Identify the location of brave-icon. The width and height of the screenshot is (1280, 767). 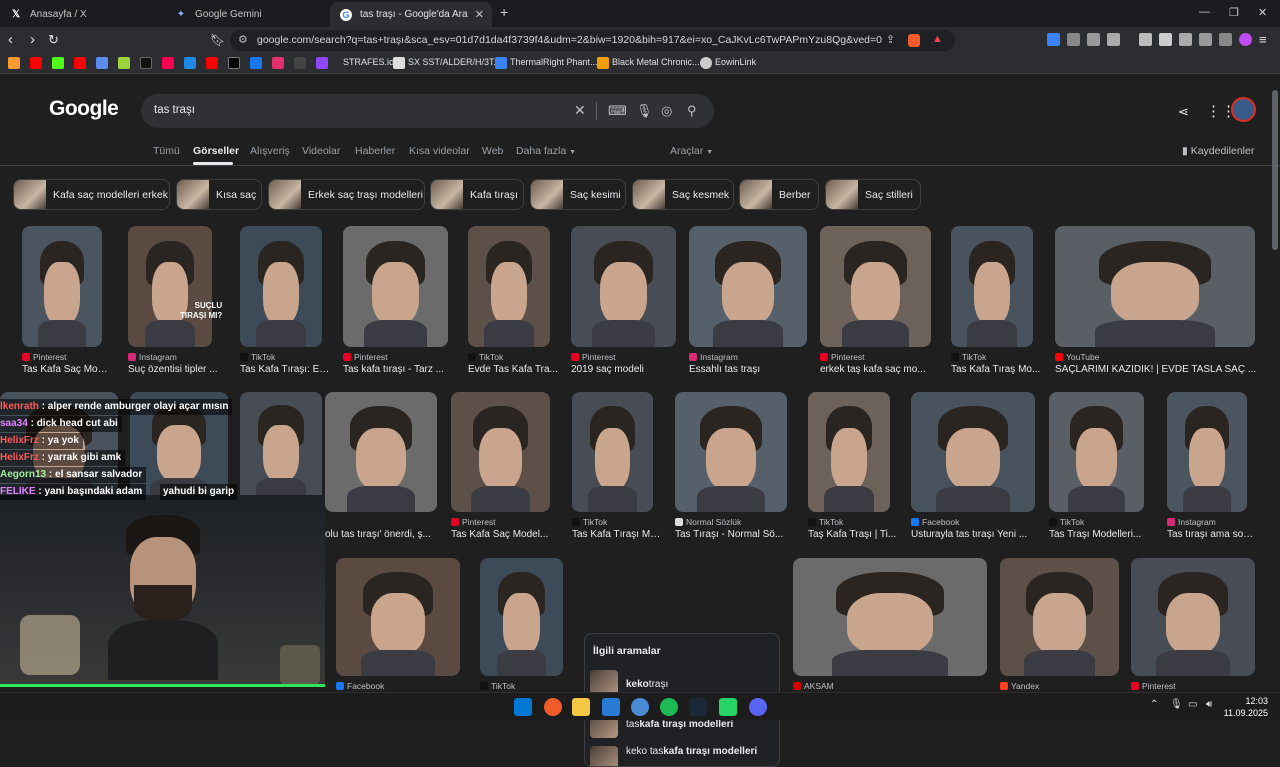
(553, 707).